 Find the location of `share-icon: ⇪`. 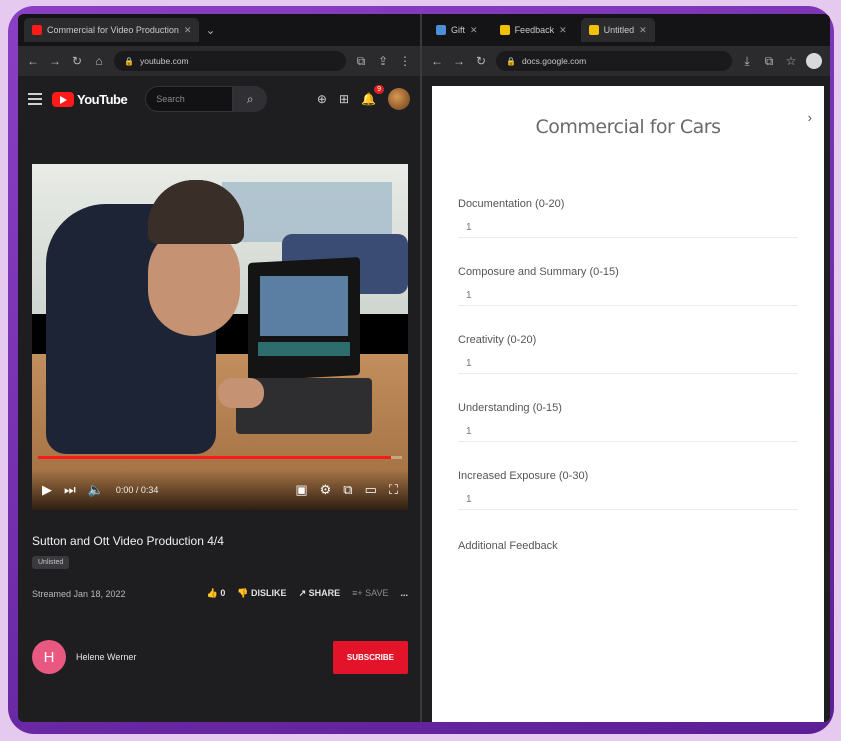

share-icon: ⇪ is located at coordinates (383, 61).